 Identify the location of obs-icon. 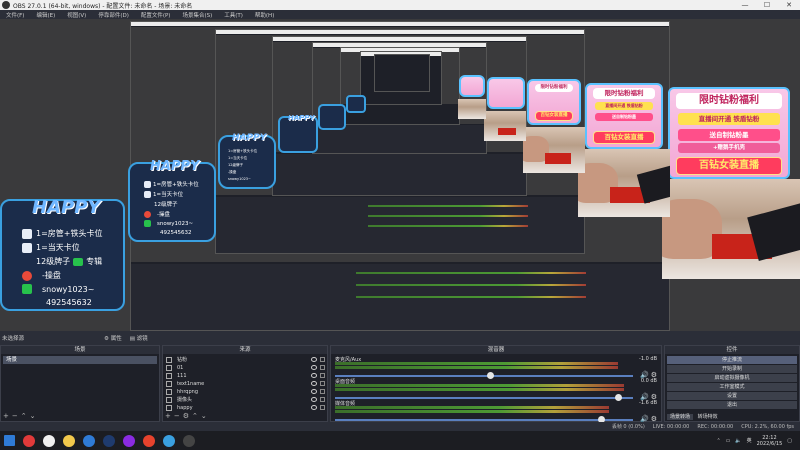
(49, 440).